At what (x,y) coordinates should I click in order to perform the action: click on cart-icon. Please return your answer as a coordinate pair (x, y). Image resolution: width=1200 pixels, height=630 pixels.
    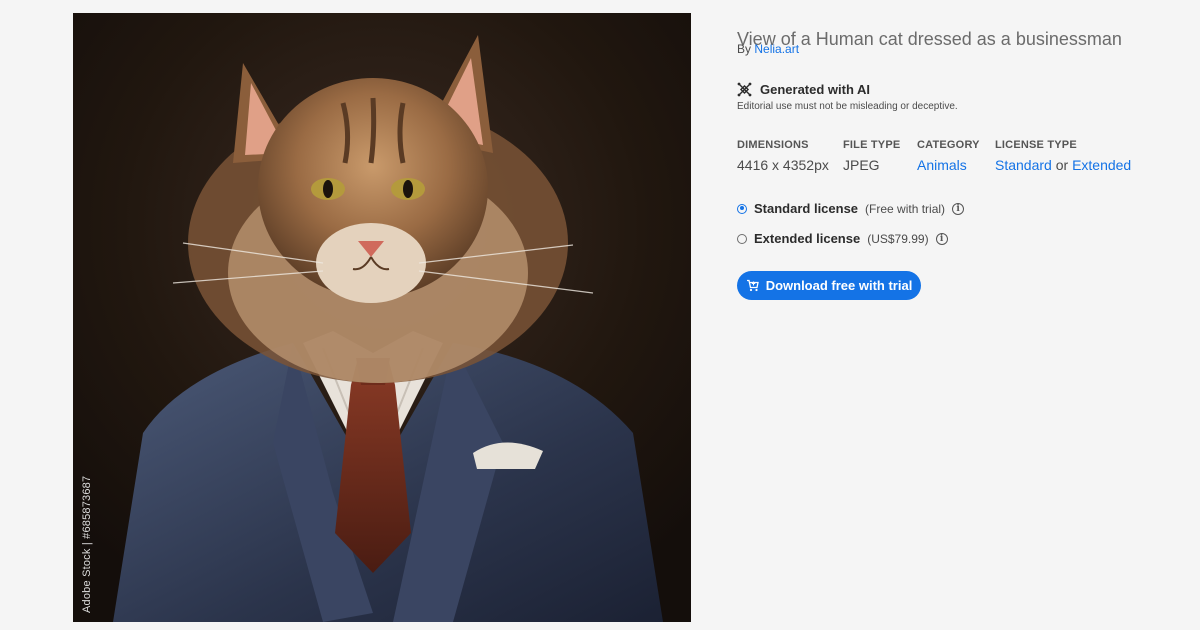
    Looking at the image, I should click on (752, 285).